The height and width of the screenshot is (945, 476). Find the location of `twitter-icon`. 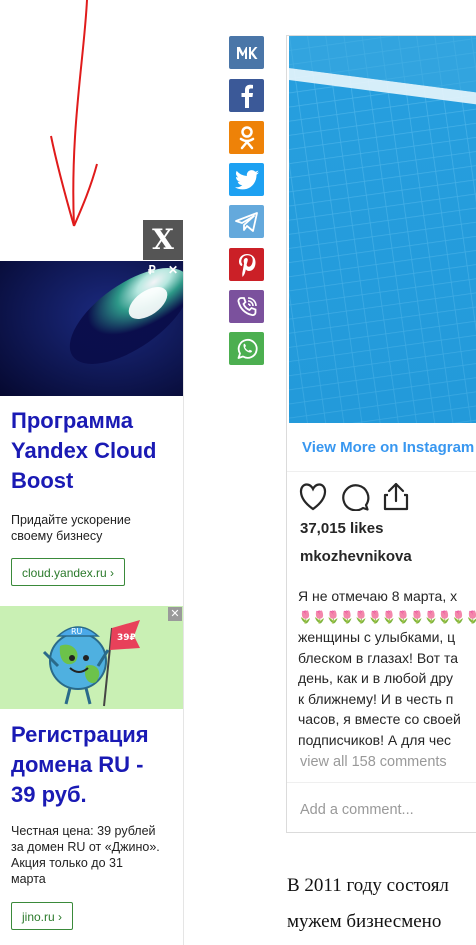

twitter-icon is located at coordinates (246, 179).